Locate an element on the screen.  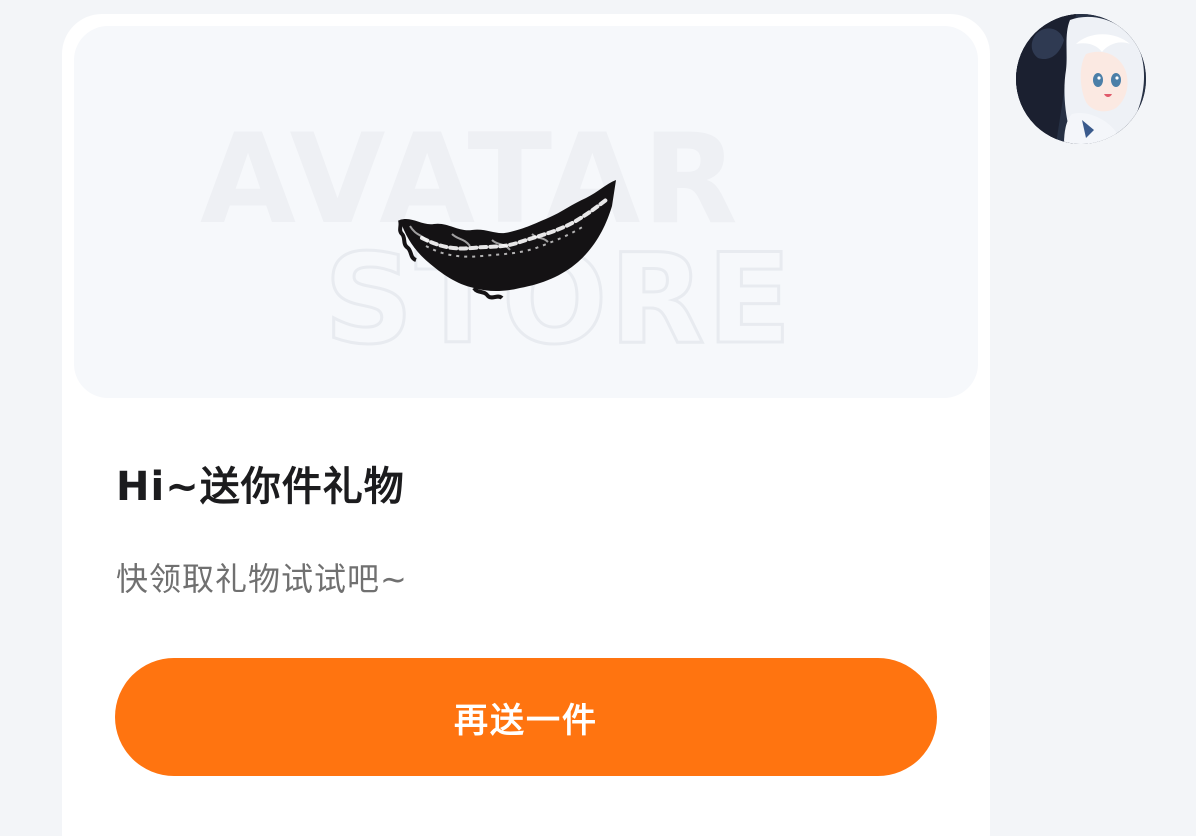
send-another-label: 再送一件 is located at coordinates (526, 720).